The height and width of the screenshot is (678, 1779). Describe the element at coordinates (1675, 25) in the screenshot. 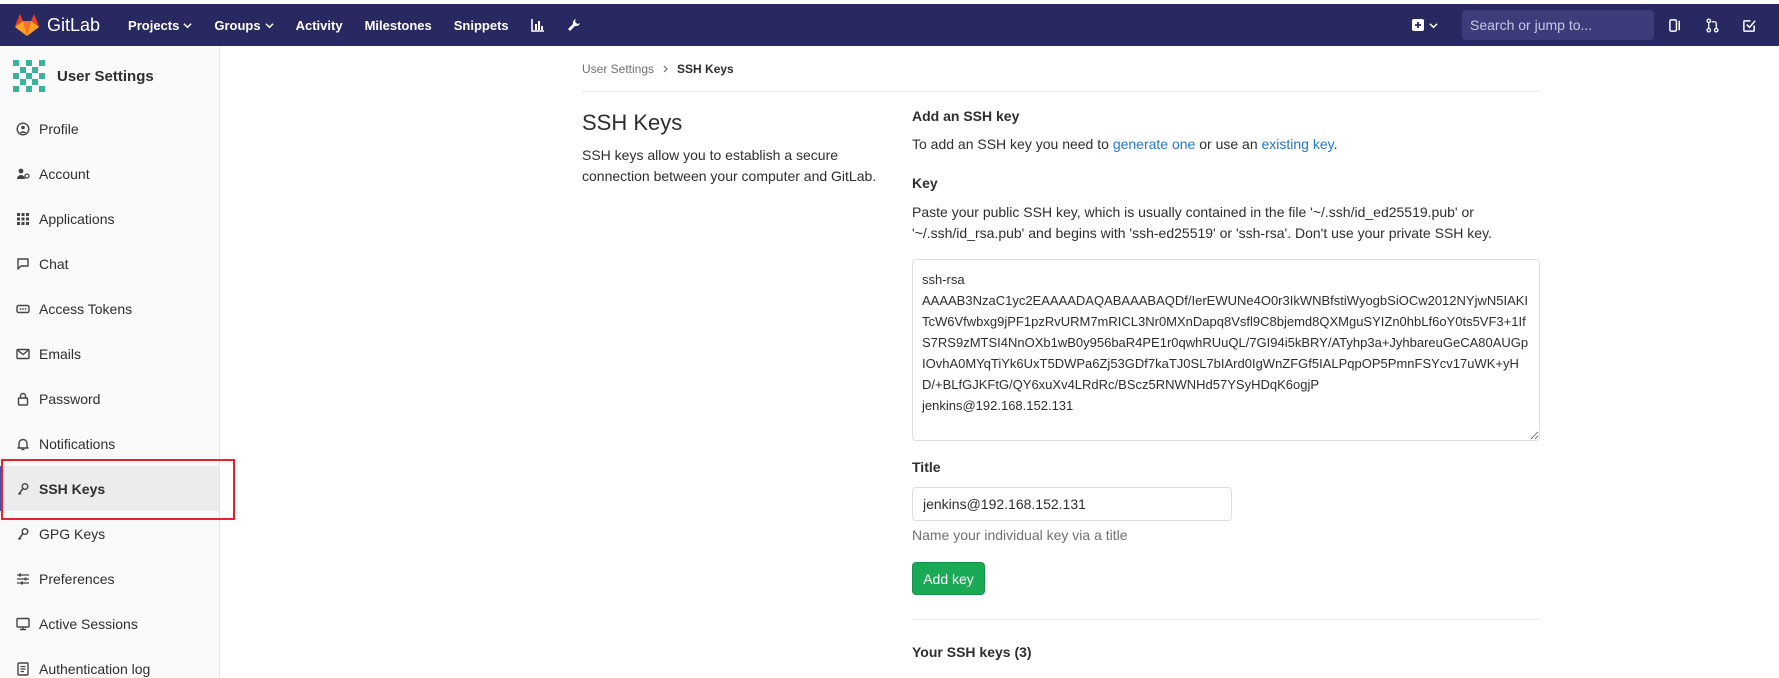

I see `issues-icon` at that location.